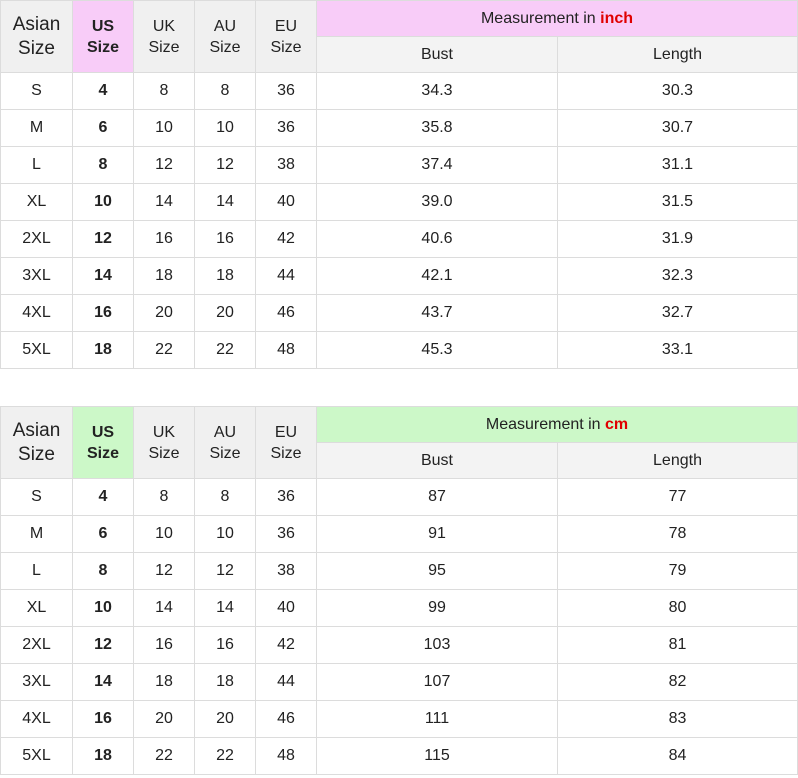 This screenshot has height=778, width=798. What do you see at coordinates (36, 571) in the screenshot?
I see `cell-asian-size: L` at bounding box center [36, 571].